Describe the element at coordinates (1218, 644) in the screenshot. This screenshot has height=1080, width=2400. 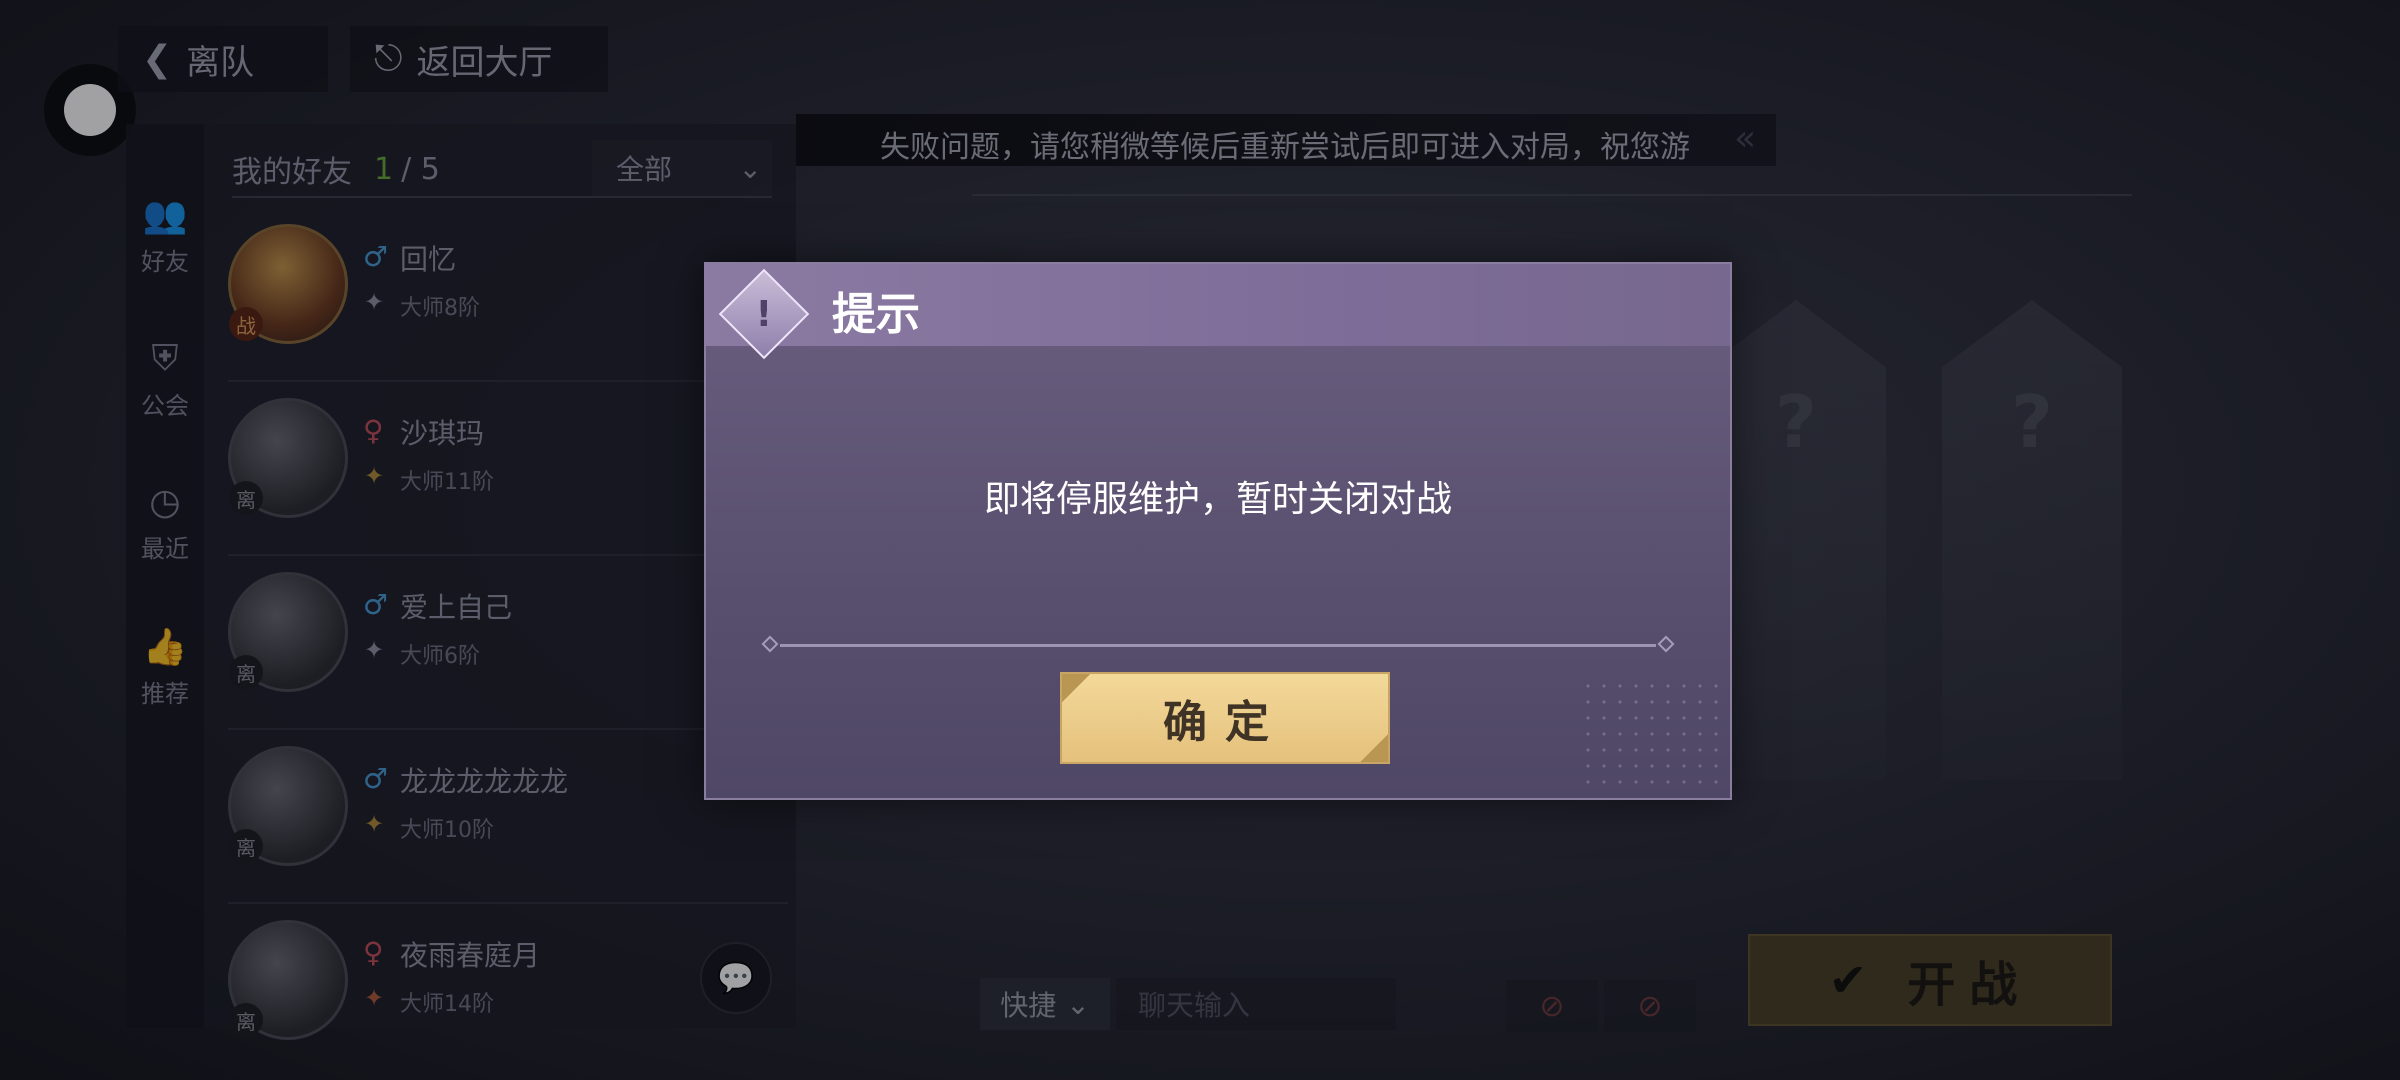
I see `dialog-divider` at that location.